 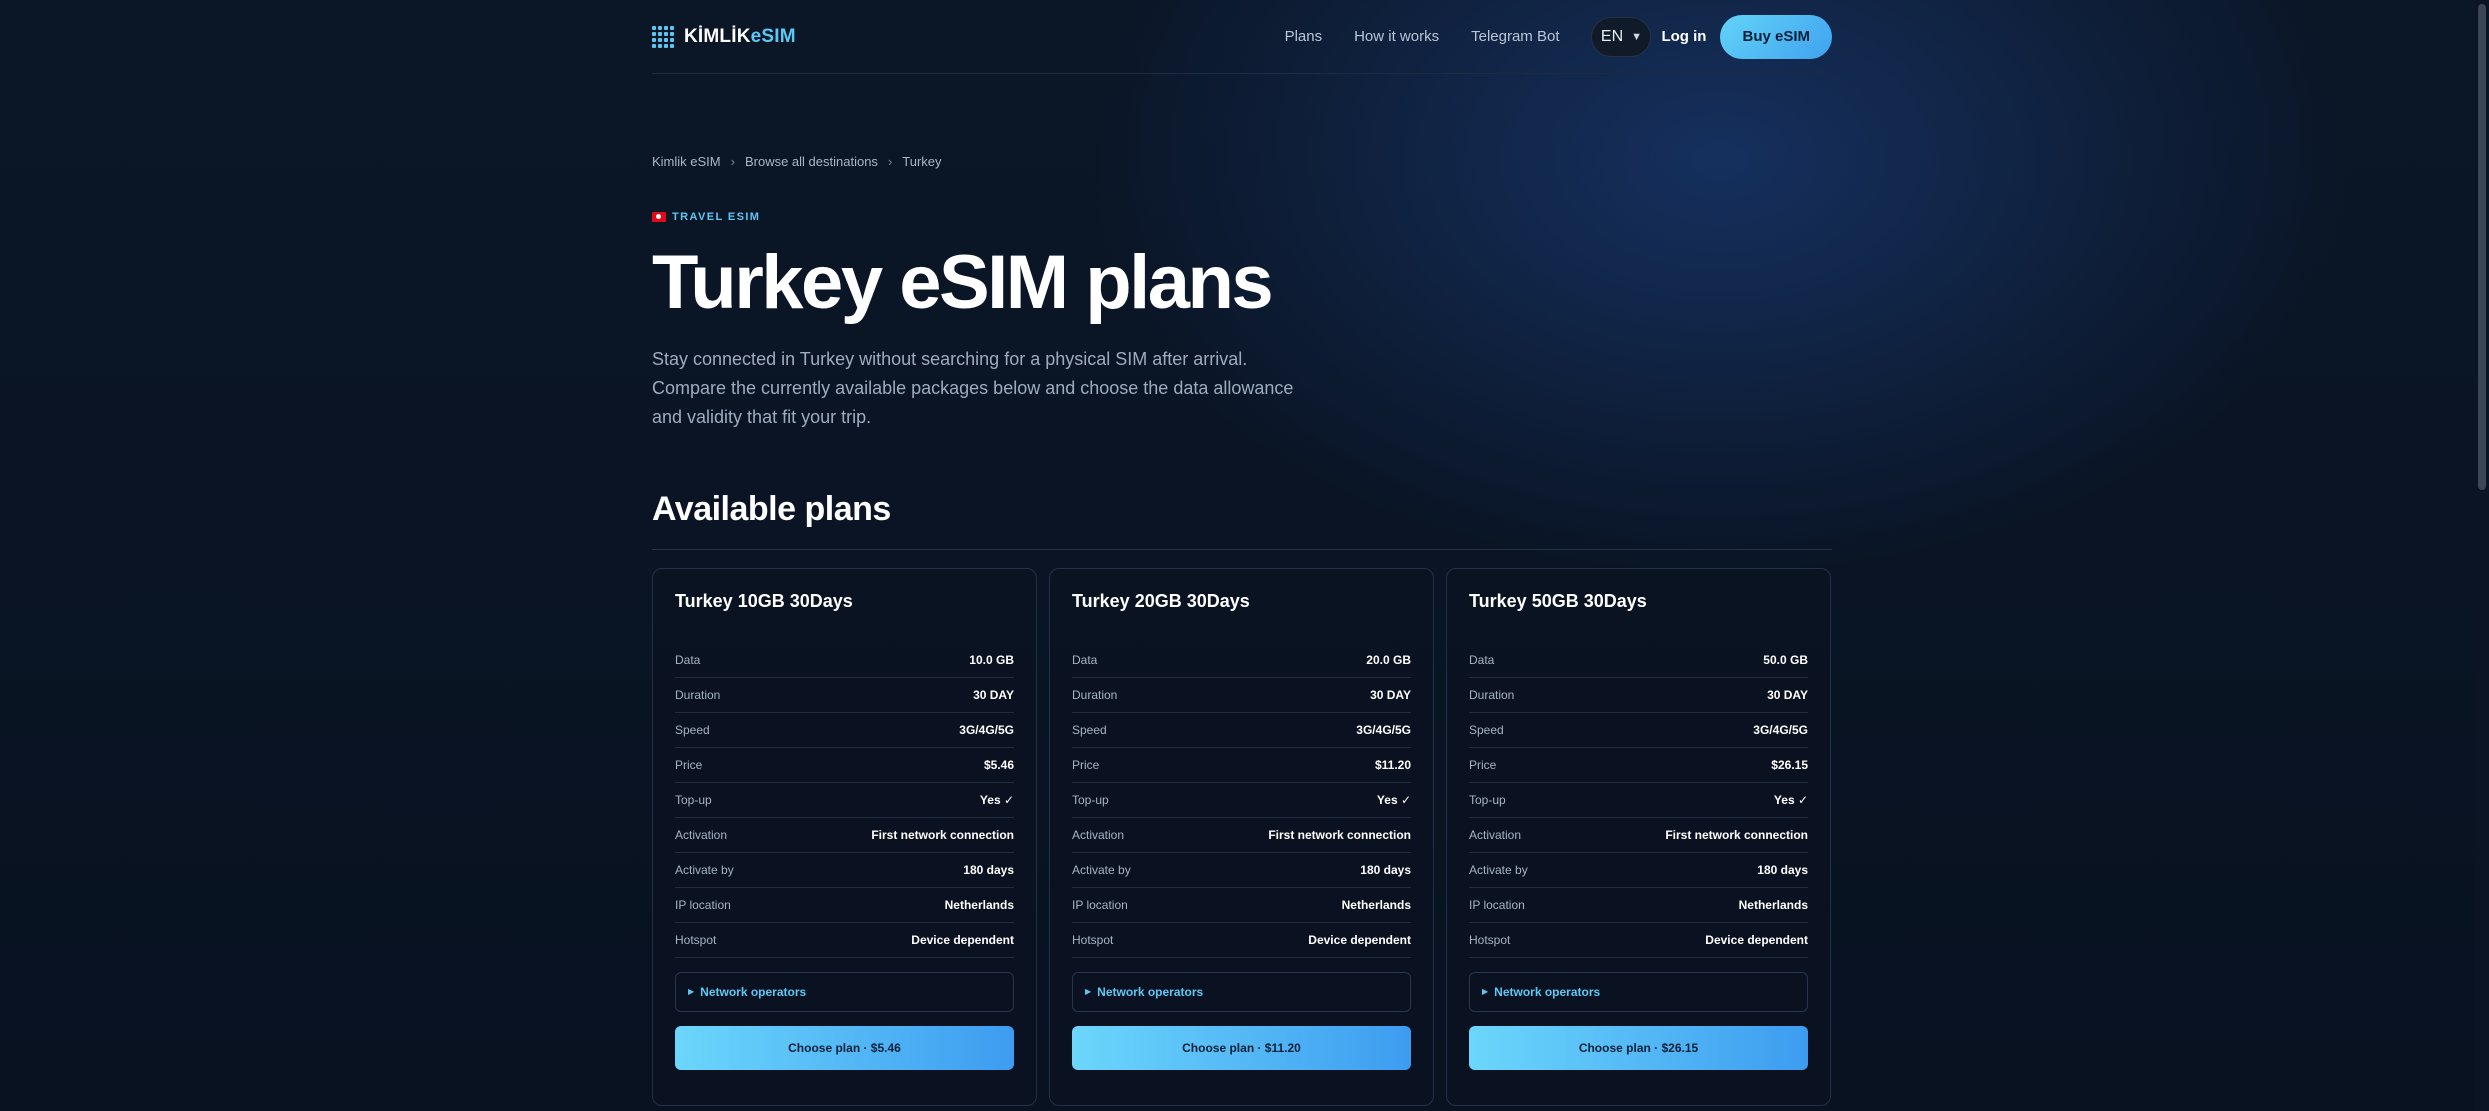 I want to click on choose-plan-button: Choose plan · $11.20, so click(x=1241, y=1047).